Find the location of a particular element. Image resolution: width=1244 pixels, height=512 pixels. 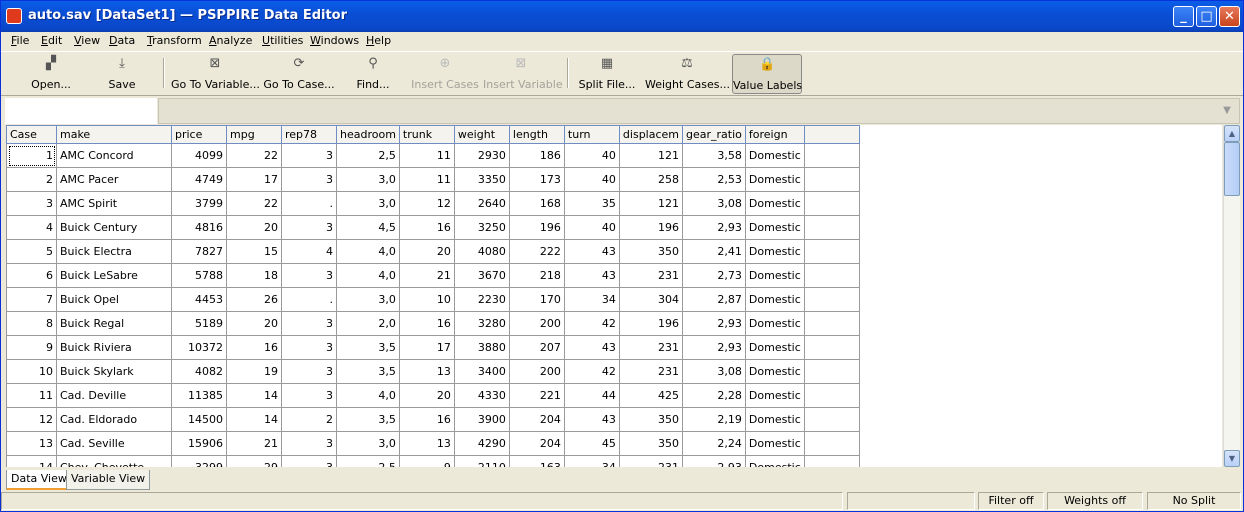

data-cell: Buick Skylark is located at coordinates (114, 371).